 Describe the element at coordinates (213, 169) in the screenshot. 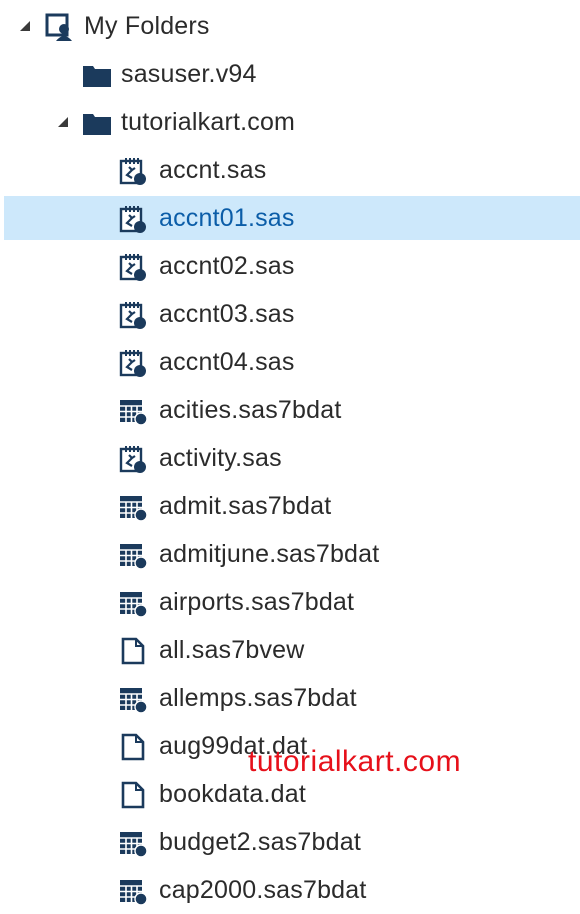

I see `tree-node-label: accnt.sas` at that location.